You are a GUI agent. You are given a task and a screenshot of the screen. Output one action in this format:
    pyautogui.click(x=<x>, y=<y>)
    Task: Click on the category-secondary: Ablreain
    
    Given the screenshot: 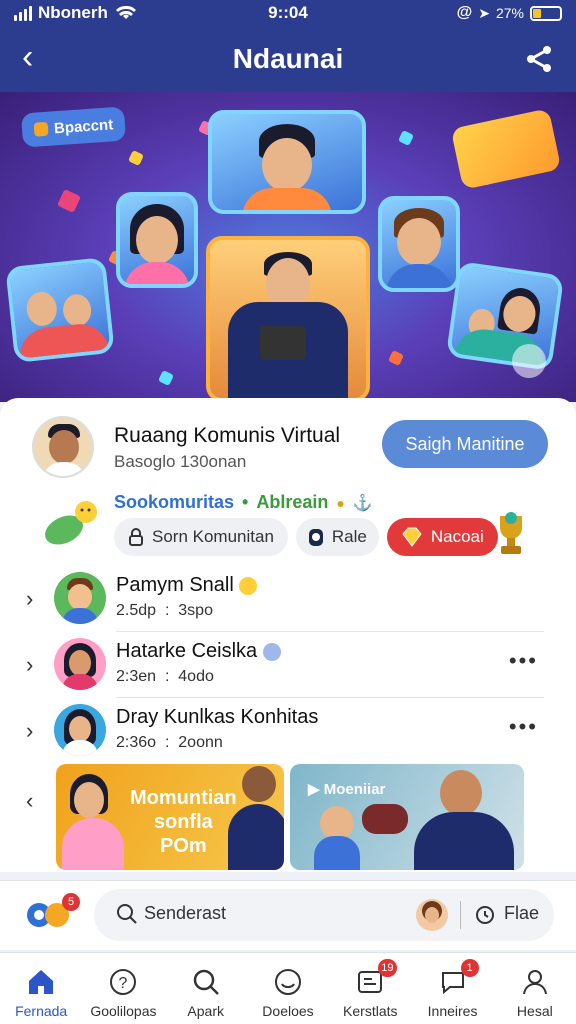 What is the action you would take?
    pyautogui.click(x=292, y=502)
    